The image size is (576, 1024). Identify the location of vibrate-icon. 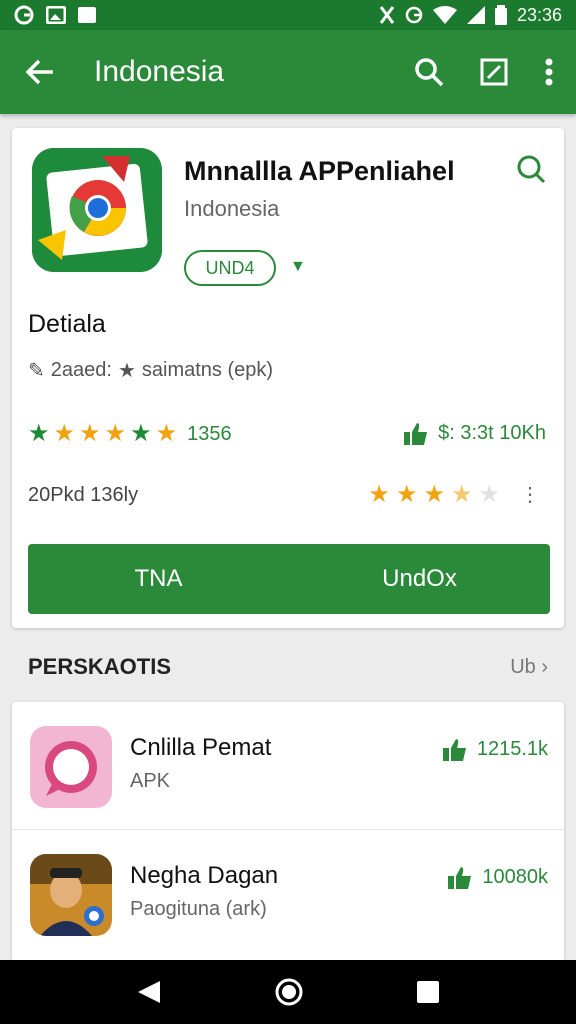
(387, 15).